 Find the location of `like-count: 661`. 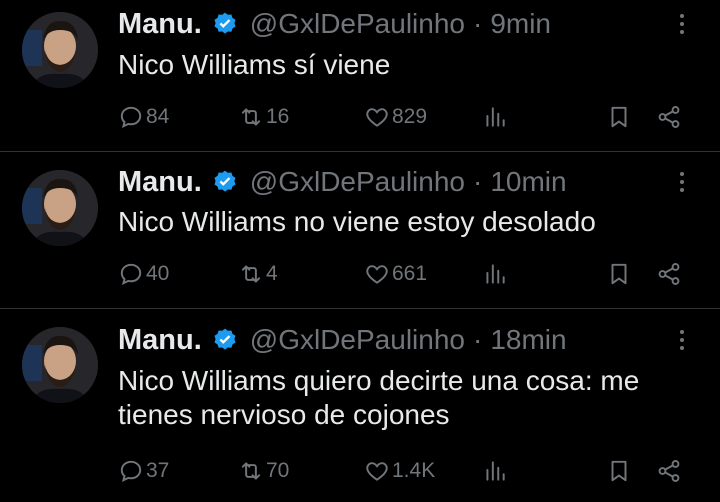

like-count: 661 is located at coordinates (410, 273).